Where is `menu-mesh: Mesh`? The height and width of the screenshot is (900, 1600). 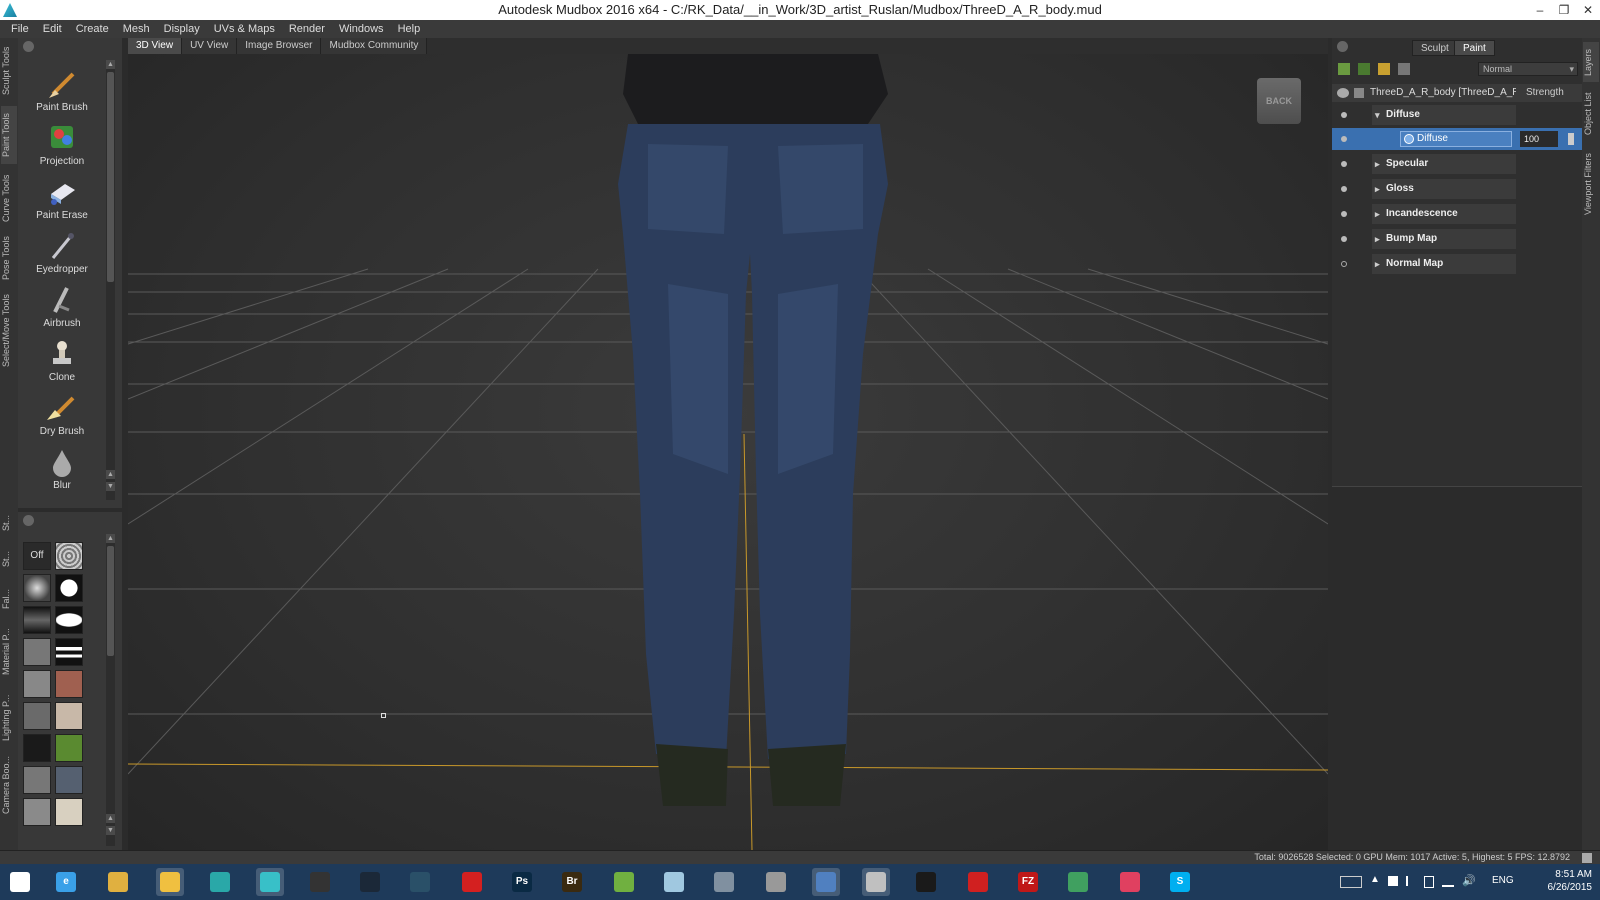
menu-mesh: Mesh is located at coordinates (136, 29).